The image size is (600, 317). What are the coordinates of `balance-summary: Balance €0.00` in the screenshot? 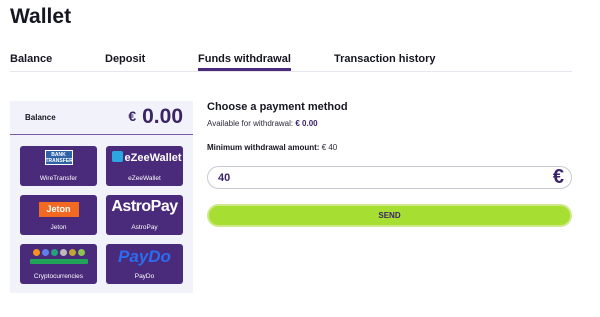 It's located at (101, 118).